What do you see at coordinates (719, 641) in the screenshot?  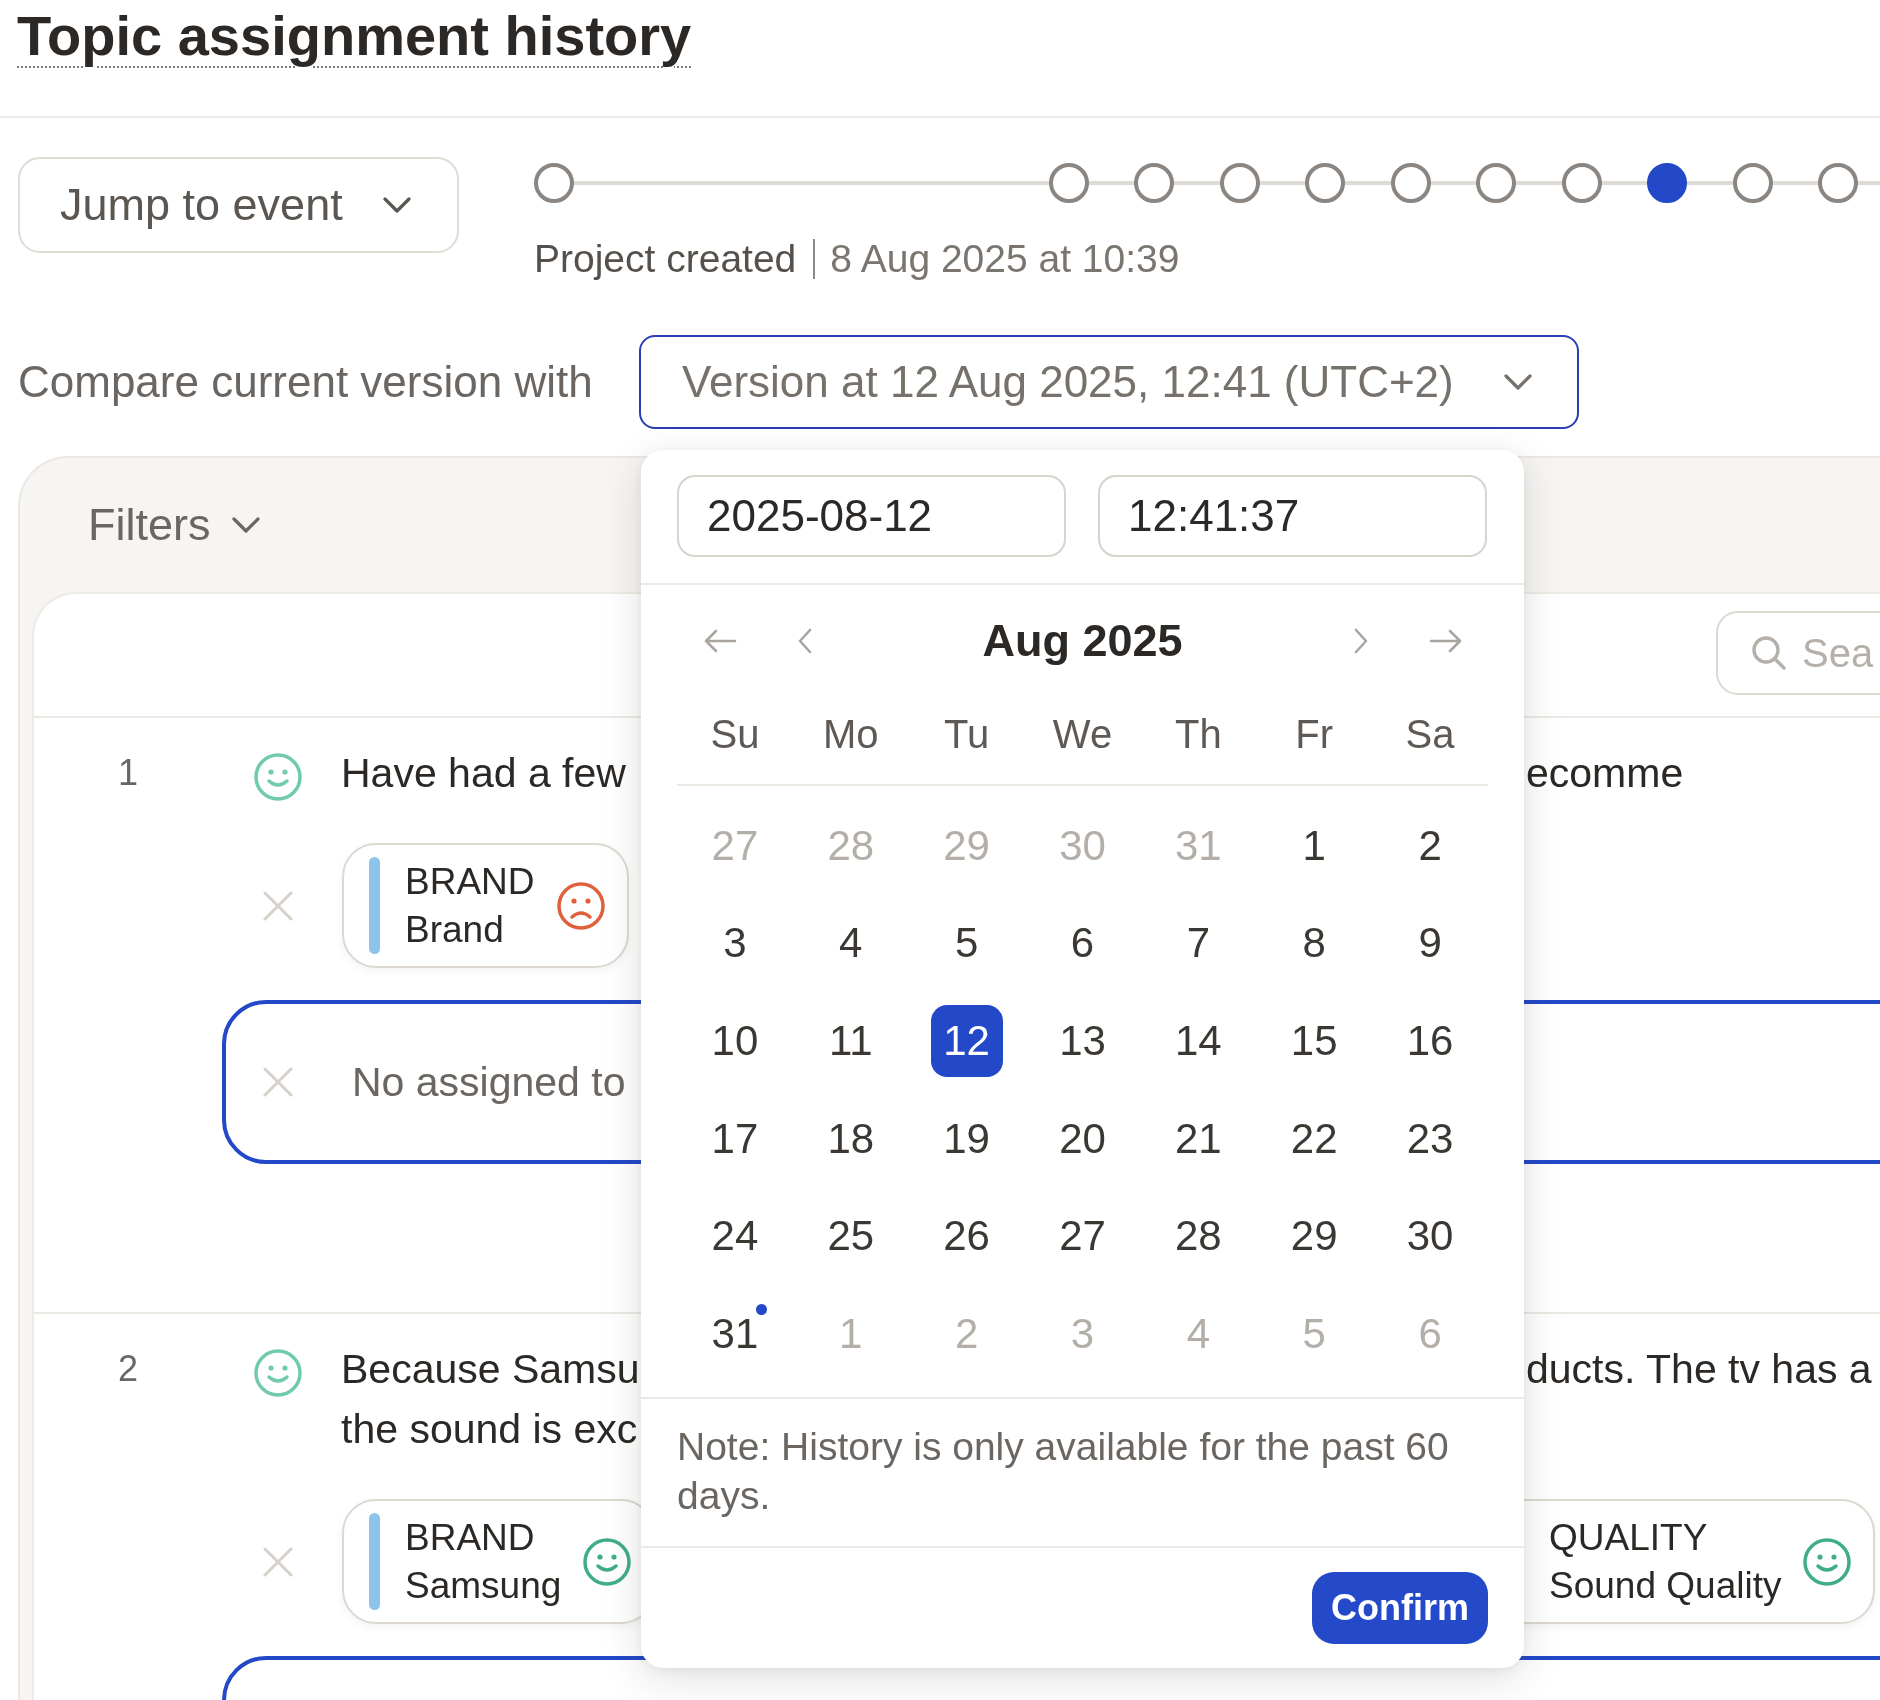 I see `arrow-left-icon` at bounding box center [719, 641].